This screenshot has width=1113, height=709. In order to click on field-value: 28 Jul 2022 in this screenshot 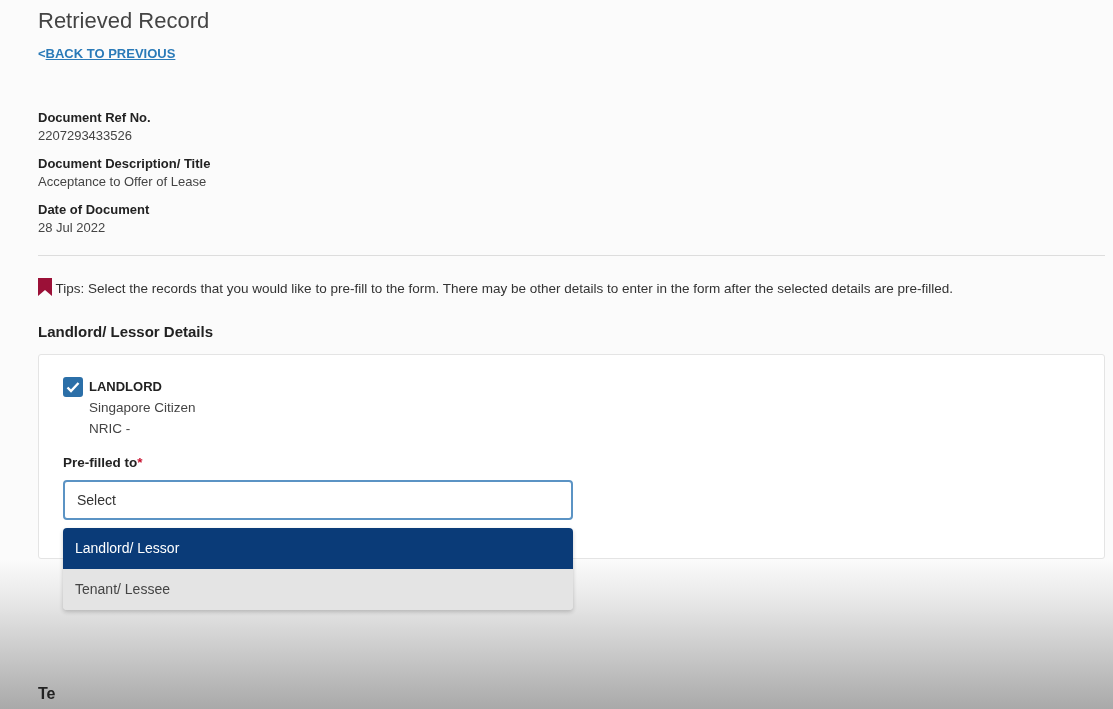, I will do `click(72, 228)`.